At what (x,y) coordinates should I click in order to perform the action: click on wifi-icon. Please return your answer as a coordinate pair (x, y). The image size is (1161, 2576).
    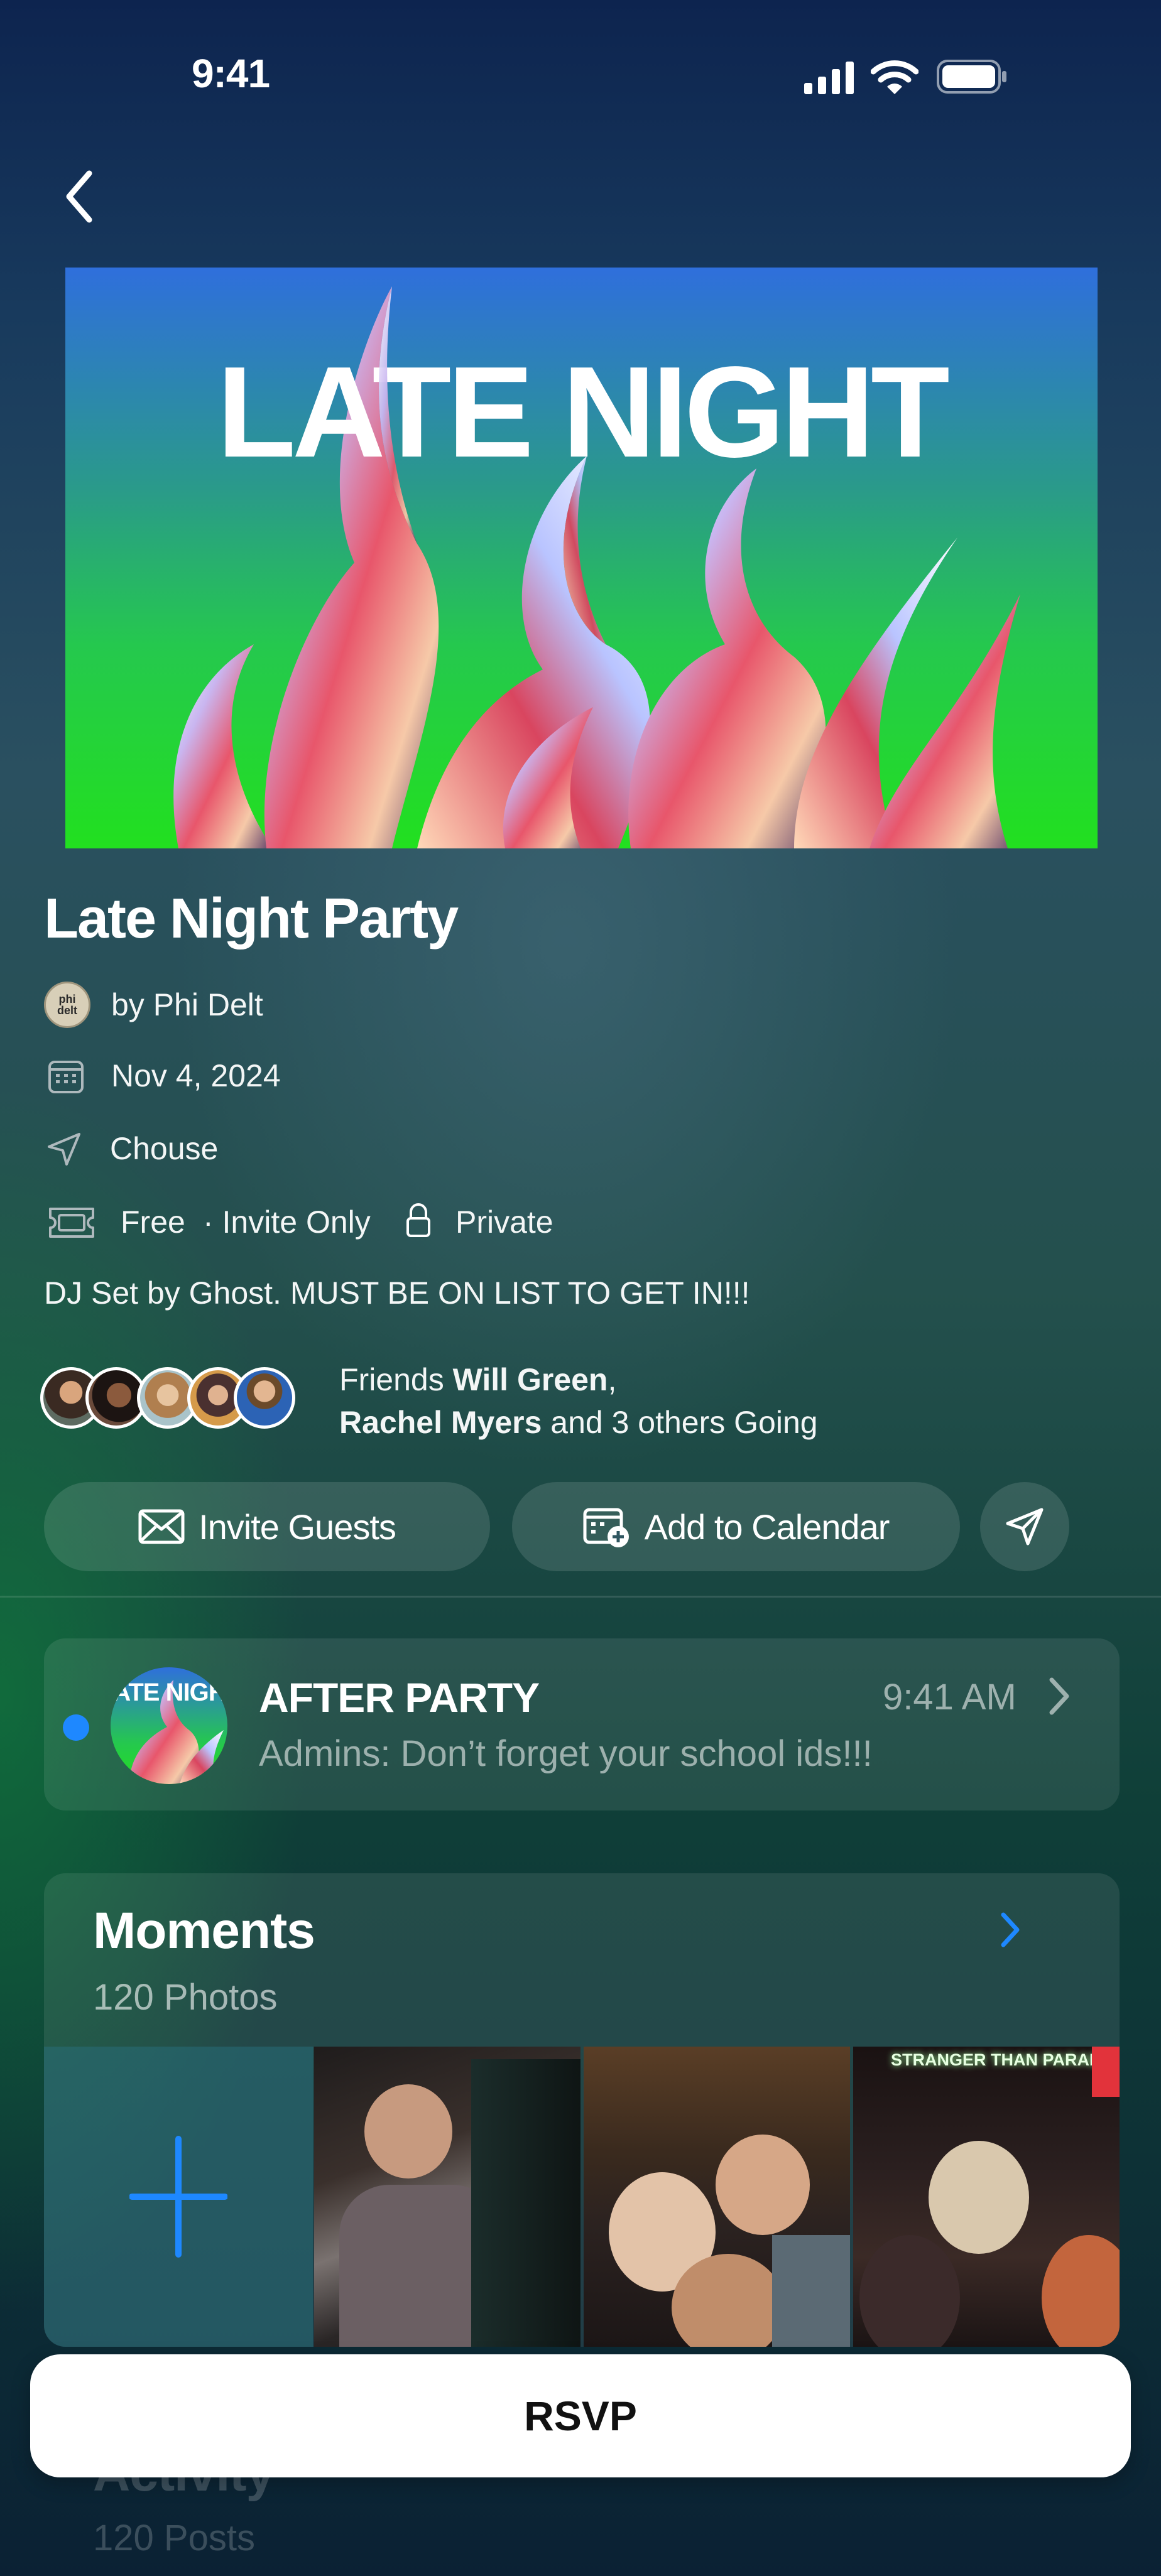
    Looking at the image, I should click on (895, 79).